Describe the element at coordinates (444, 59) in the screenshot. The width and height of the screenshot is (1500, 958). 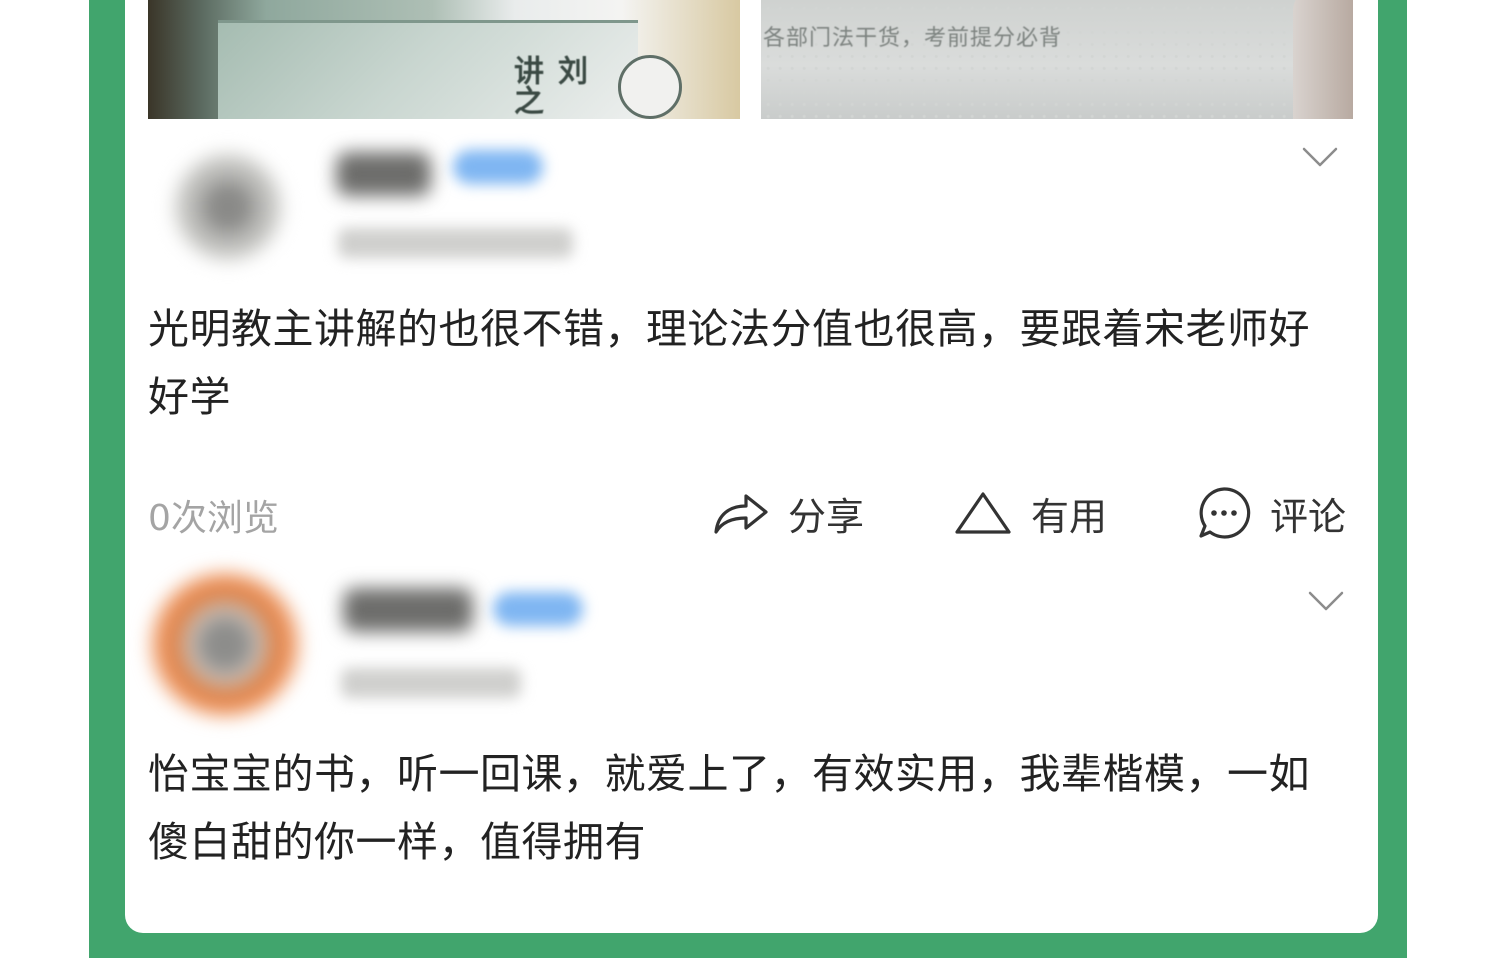
I see `review-photo-1: 刘 讲之` at that location.